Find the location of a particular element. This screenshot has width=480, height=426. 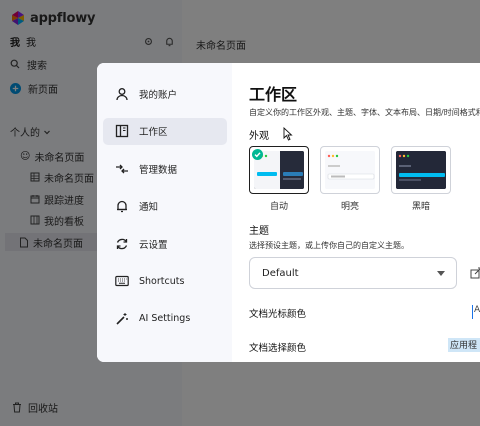

bell-icon is located at coordinates (122, 206).